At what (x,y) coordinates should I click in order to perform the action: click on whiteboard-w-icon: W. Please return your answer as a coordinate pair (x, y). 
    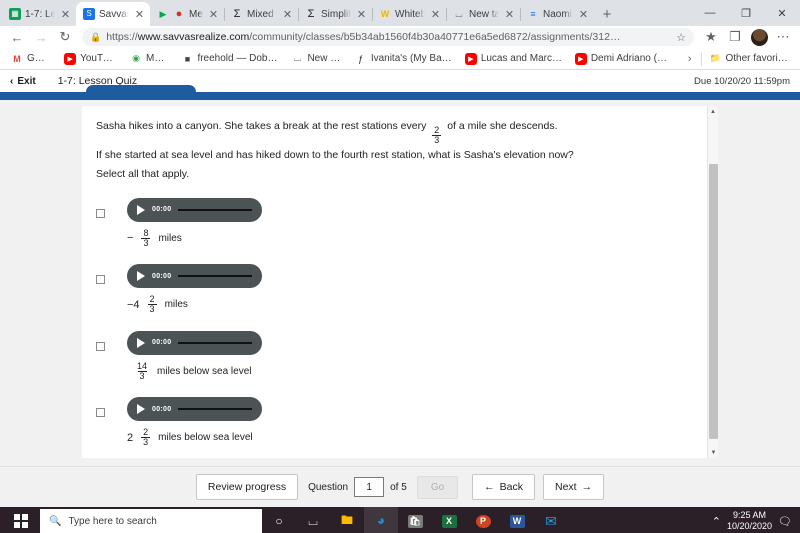
    Looking at the image, I should click on (385, 13).